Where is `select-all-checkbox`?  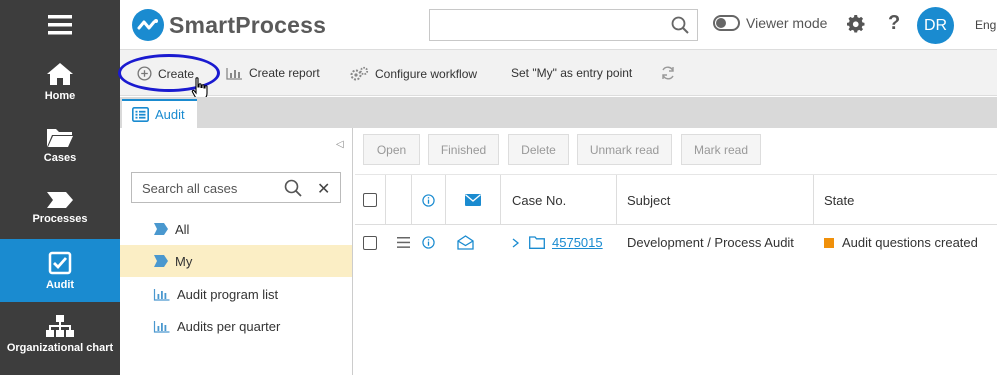 select-all-checkbox is located at coordinates (370, 200).